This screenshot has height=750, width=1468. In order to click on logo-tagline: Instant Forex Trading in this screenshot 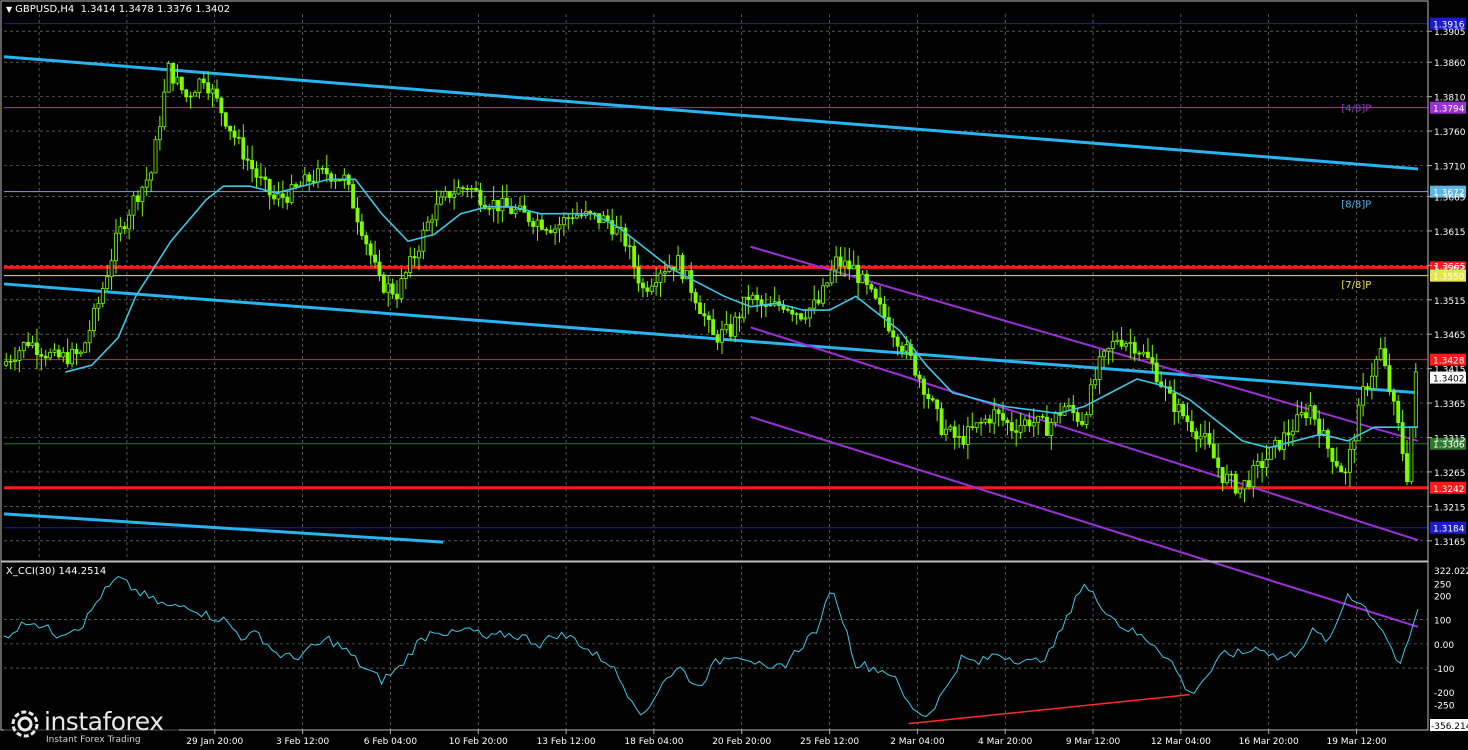, I will do `click(93, 740)`.